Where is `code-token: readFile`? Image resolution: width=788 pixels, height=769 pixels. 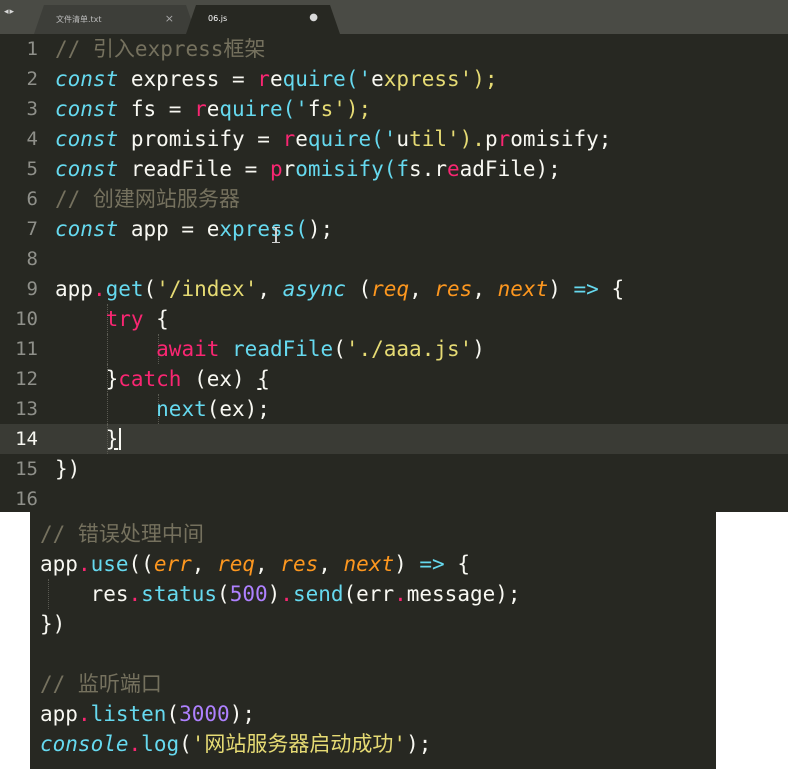 code-token: readFile is located at coordinates (283, 349).